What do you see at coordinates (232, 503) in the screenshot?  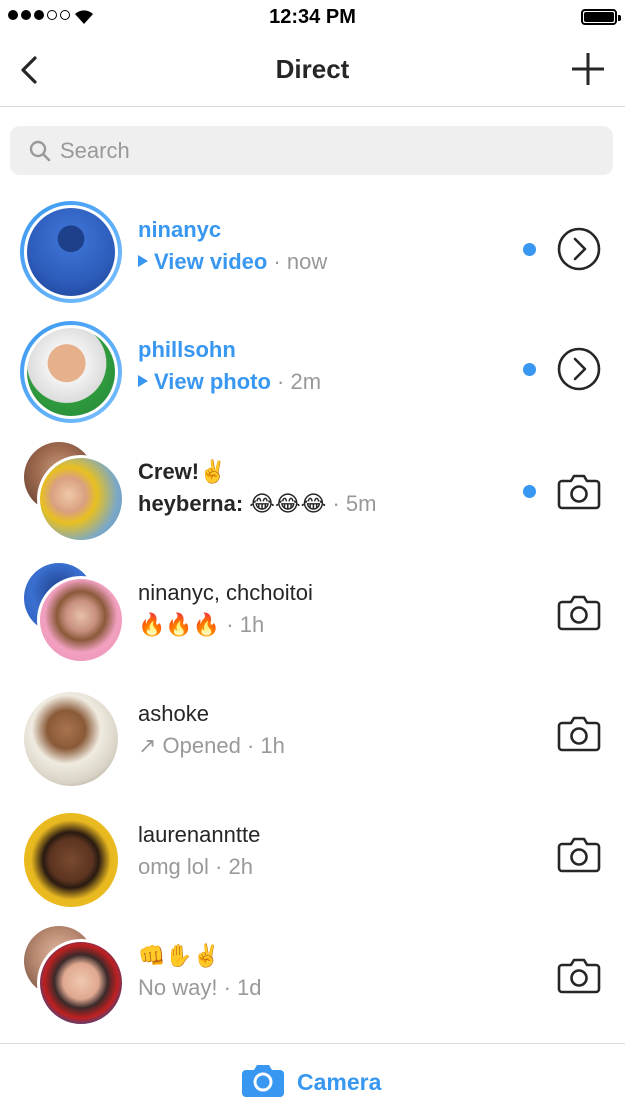 I see `last-message: heyberna: 😂😂😂` at bounding box center [232, 503].